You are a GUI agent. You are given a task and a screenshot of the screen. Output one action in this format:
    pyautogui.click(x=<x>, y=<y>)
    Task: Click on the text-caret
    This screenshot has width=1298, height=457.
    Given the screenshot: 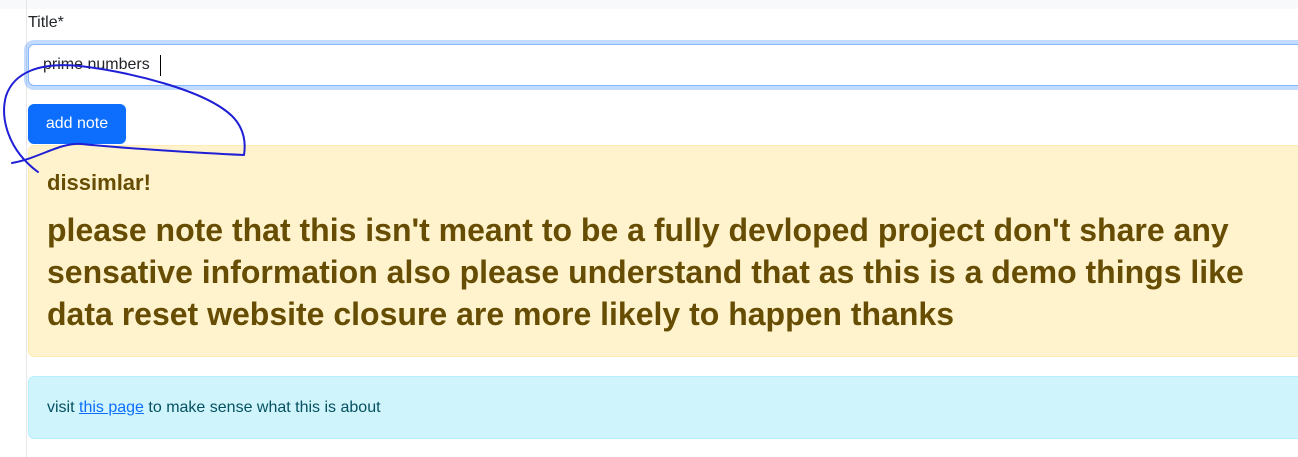 What is the action you would take?
    pyautogui.click(x=160, y=65)
    